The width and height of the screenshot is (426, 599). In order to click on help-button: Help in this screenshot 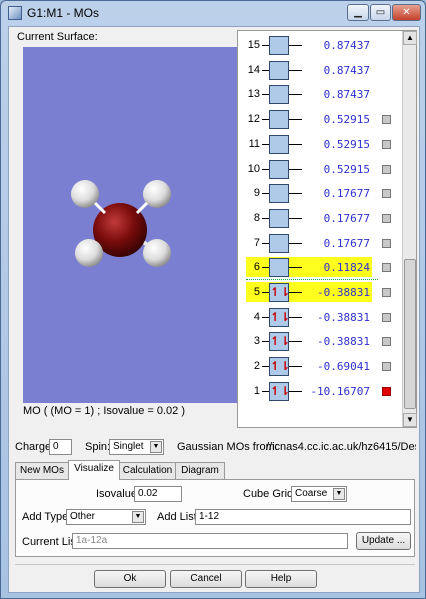, I will do `click(281, 579)`.